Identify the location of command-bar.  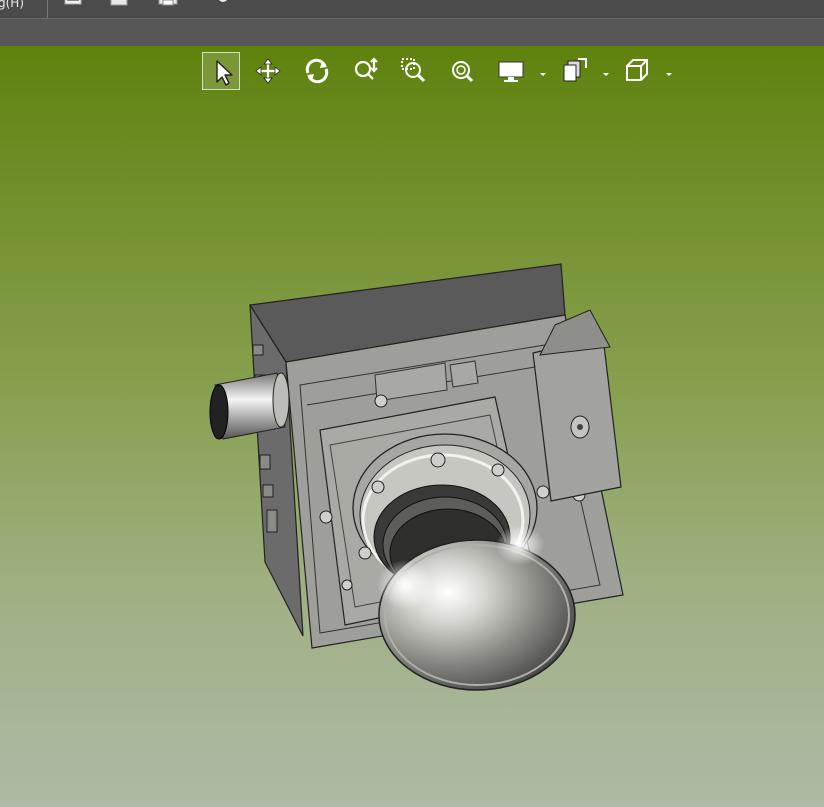
(412, 32).